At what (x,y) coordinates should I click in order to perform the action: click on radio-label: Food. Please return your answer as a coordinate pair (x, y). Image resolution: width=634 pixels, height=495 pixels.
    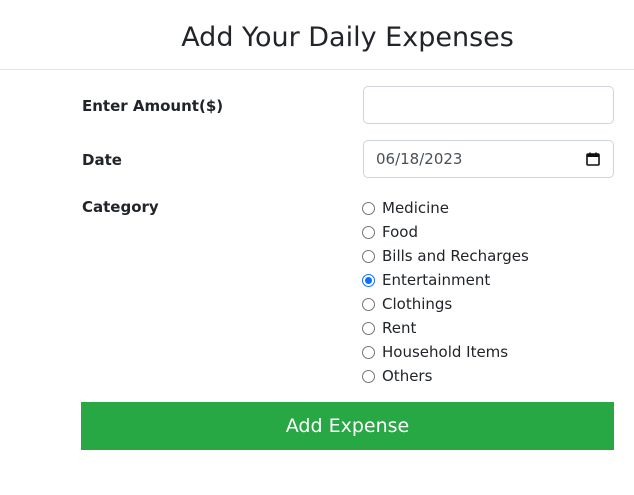
    Looking at the image, I should click on (400, 232).